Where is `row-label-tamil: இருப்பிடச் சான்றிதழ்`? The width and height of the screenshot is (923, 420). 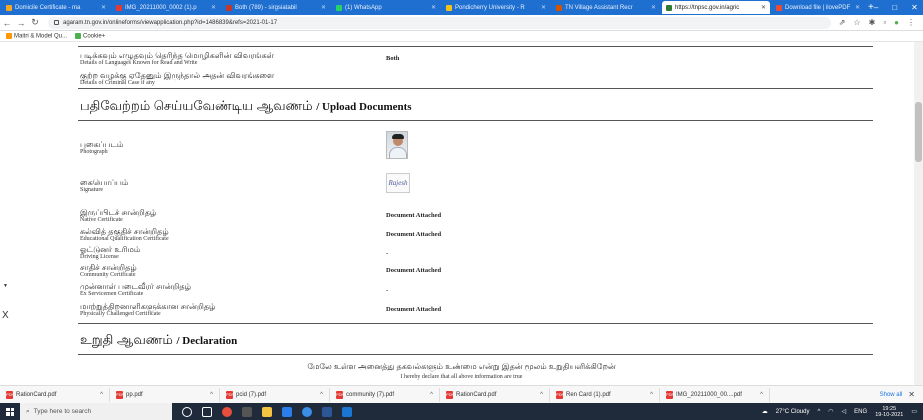
row-label-tamil: இருப்பிடச் சான்றிதழ் is located at coordinates (118, 212).